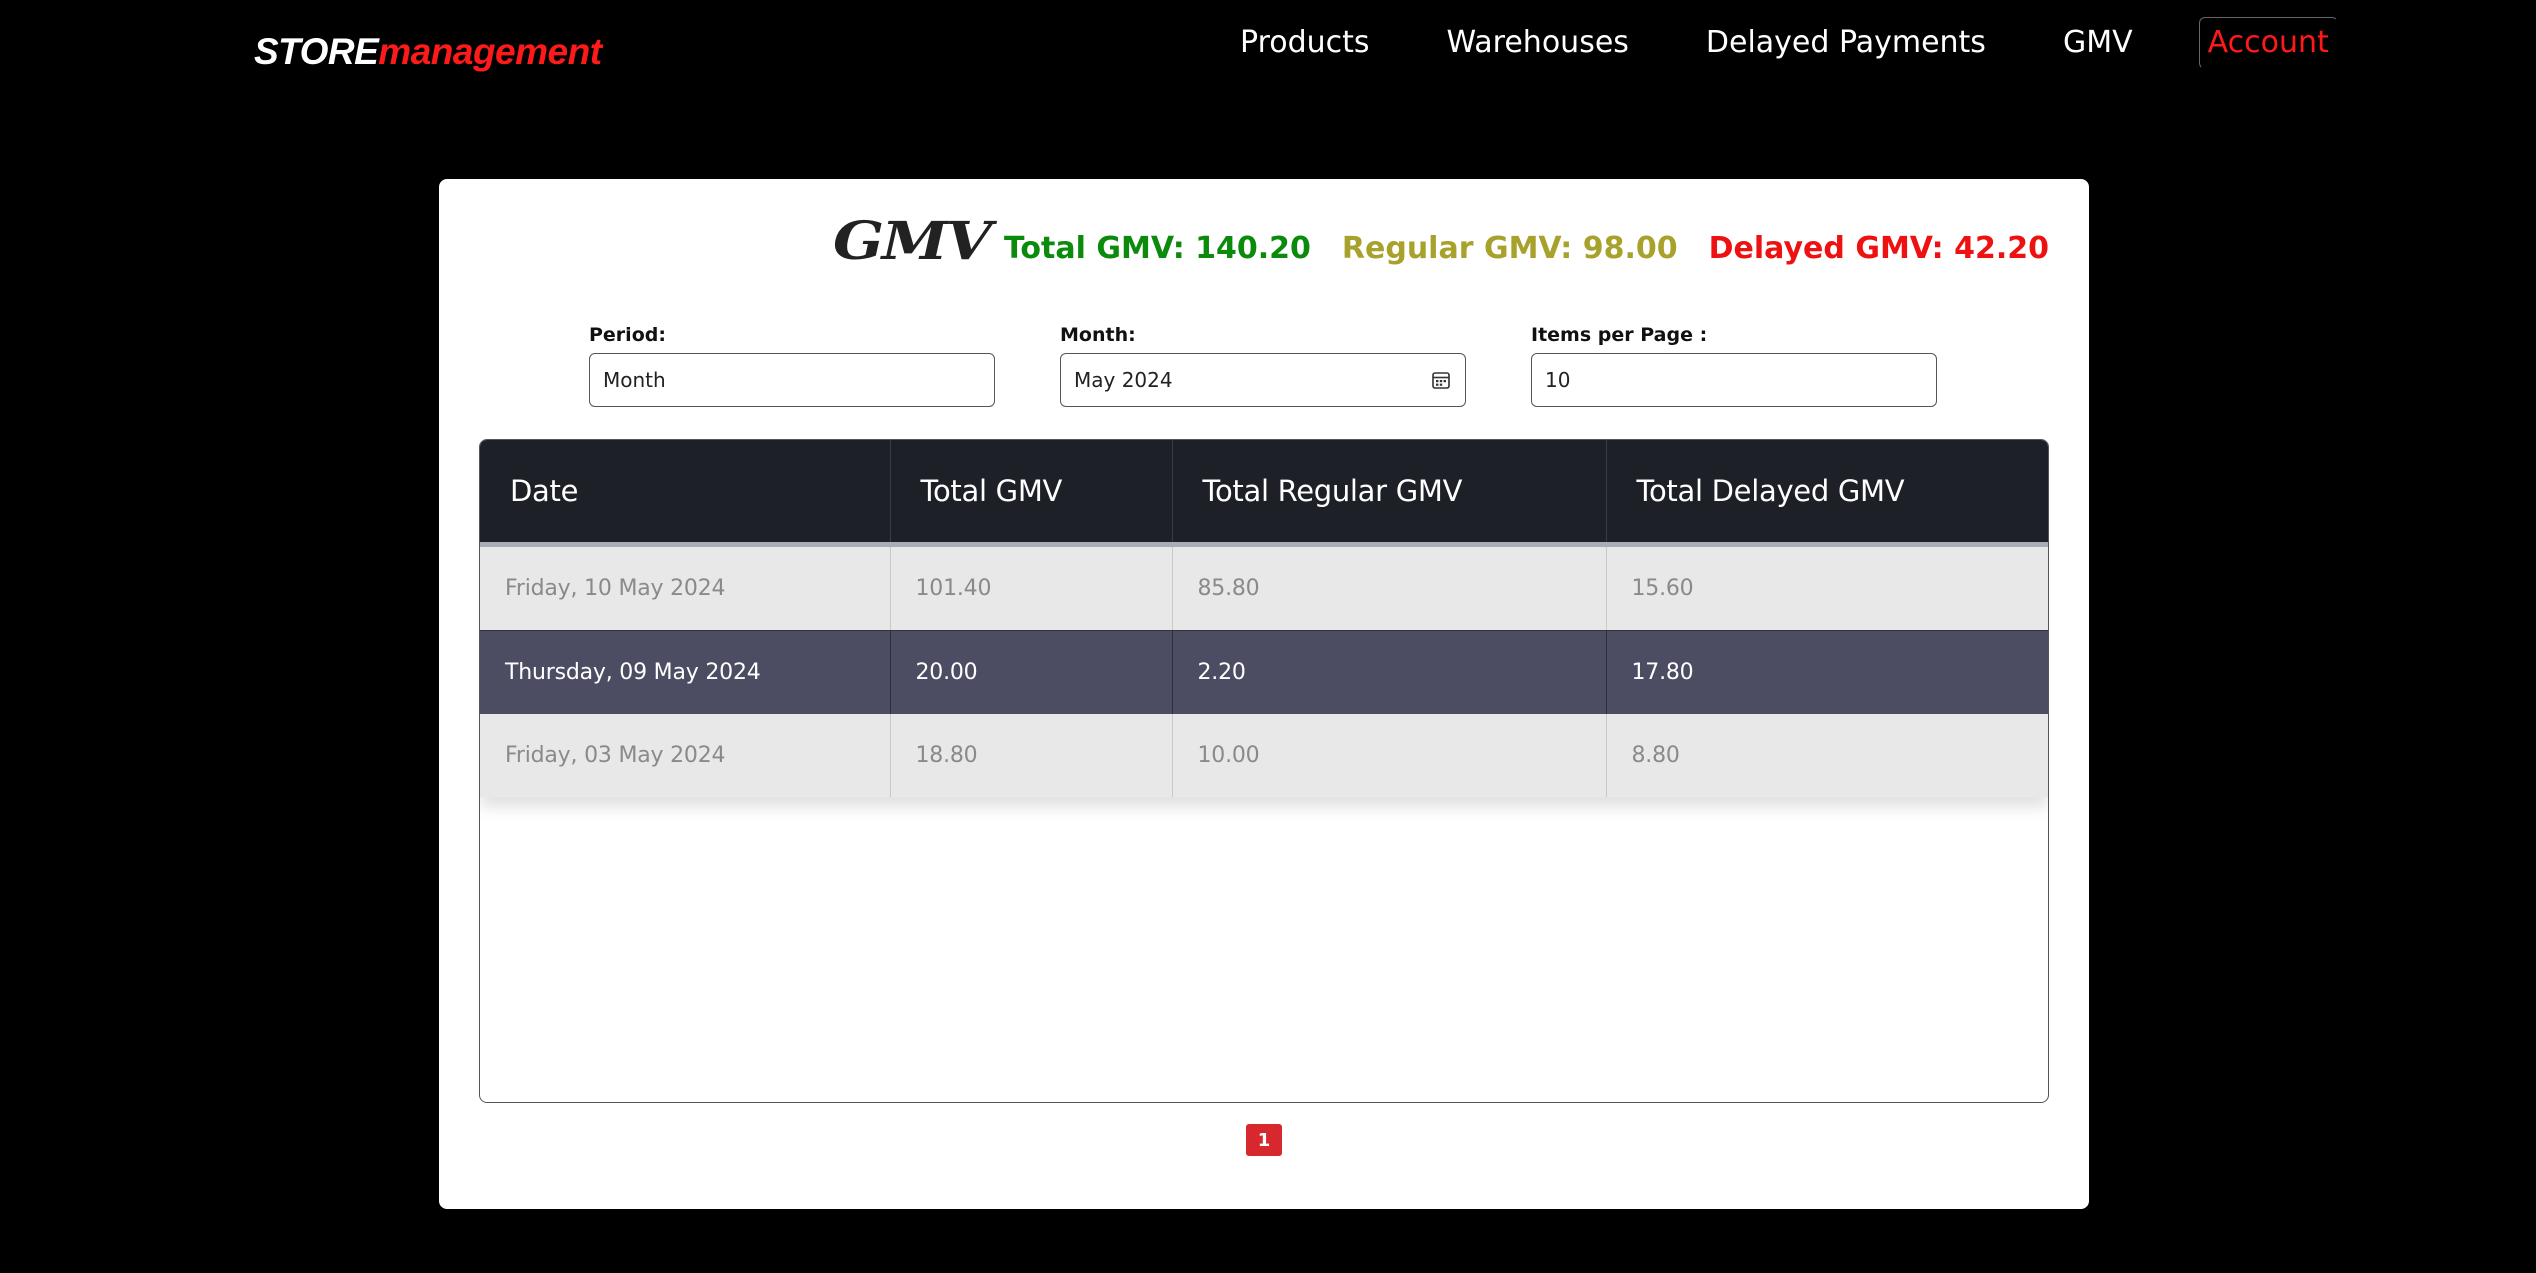 Image resolution: width=2536 pixels, height=1273 pixels. I want to click on cell-total-delayed-gmv: 8.80, so click(1655, 755).